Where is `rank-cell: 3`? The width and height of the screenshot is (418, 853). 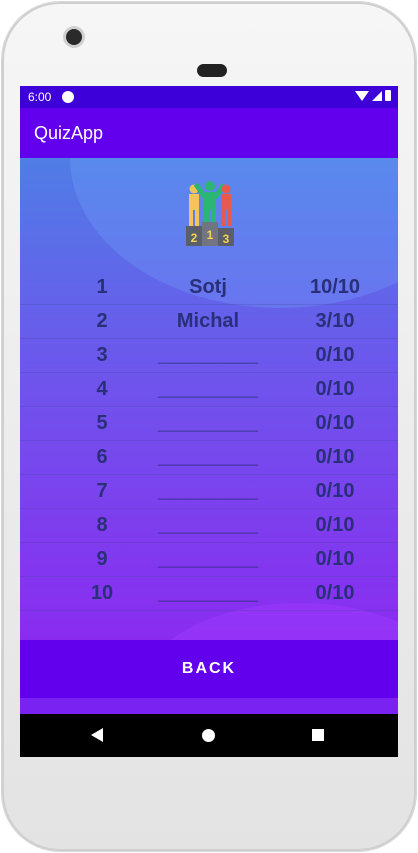 rank-cell: 3 is located at coordinates (102, 355).